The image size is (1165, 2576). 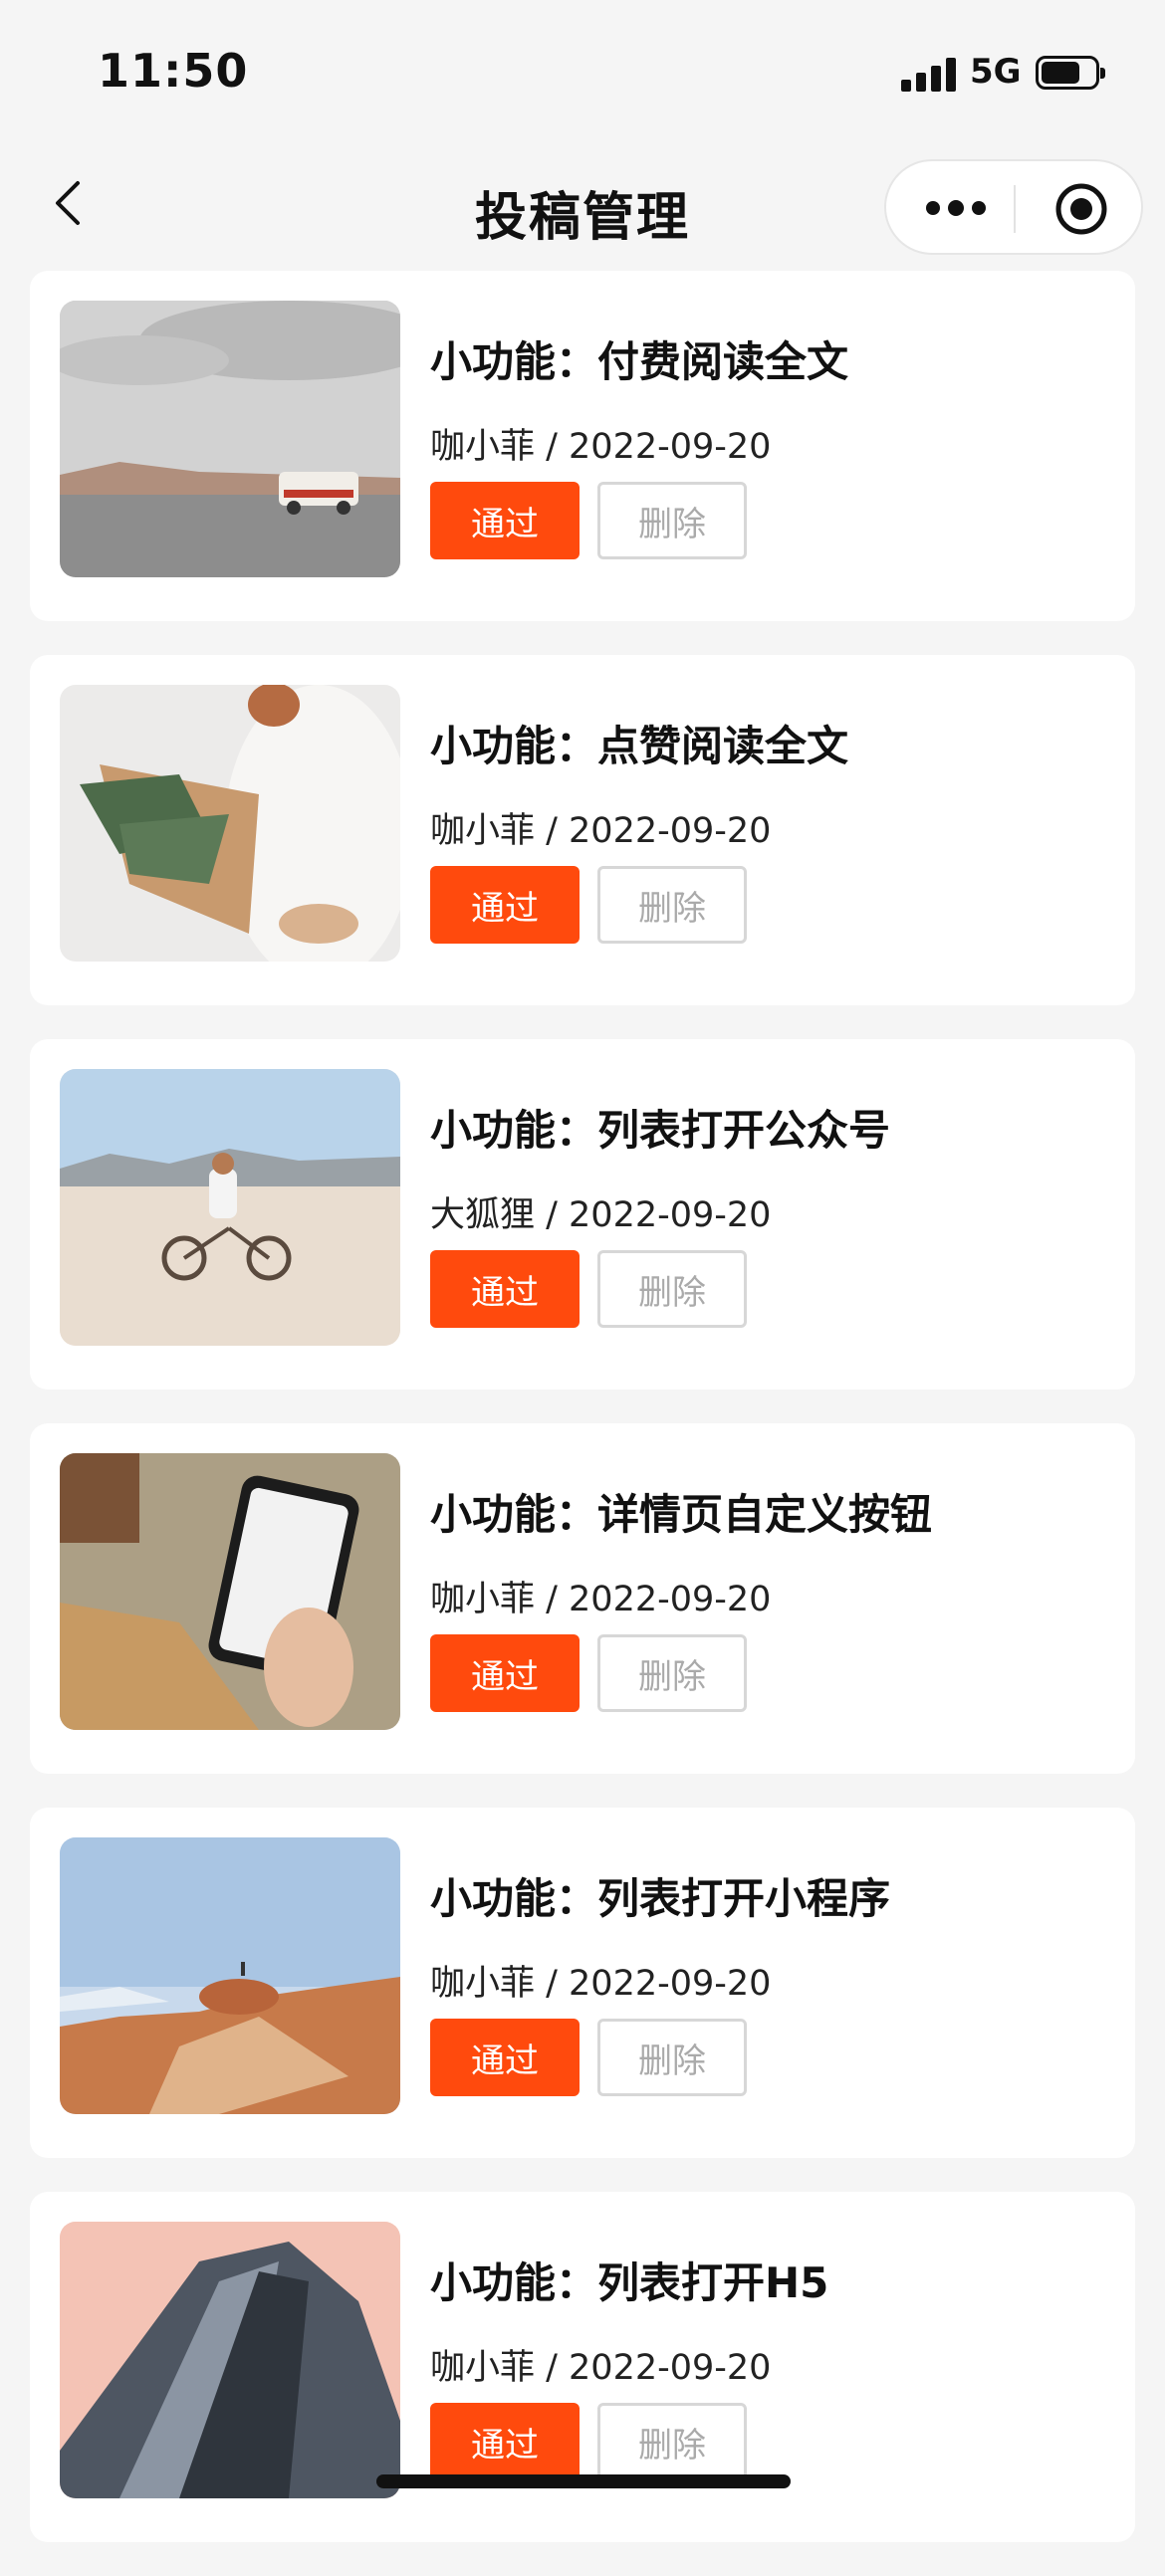 I want to click on list-item: 小功能：列表打开小程序 咖小菲 / 2022-09-20 通过 删除, so click(x=582, y=1983).